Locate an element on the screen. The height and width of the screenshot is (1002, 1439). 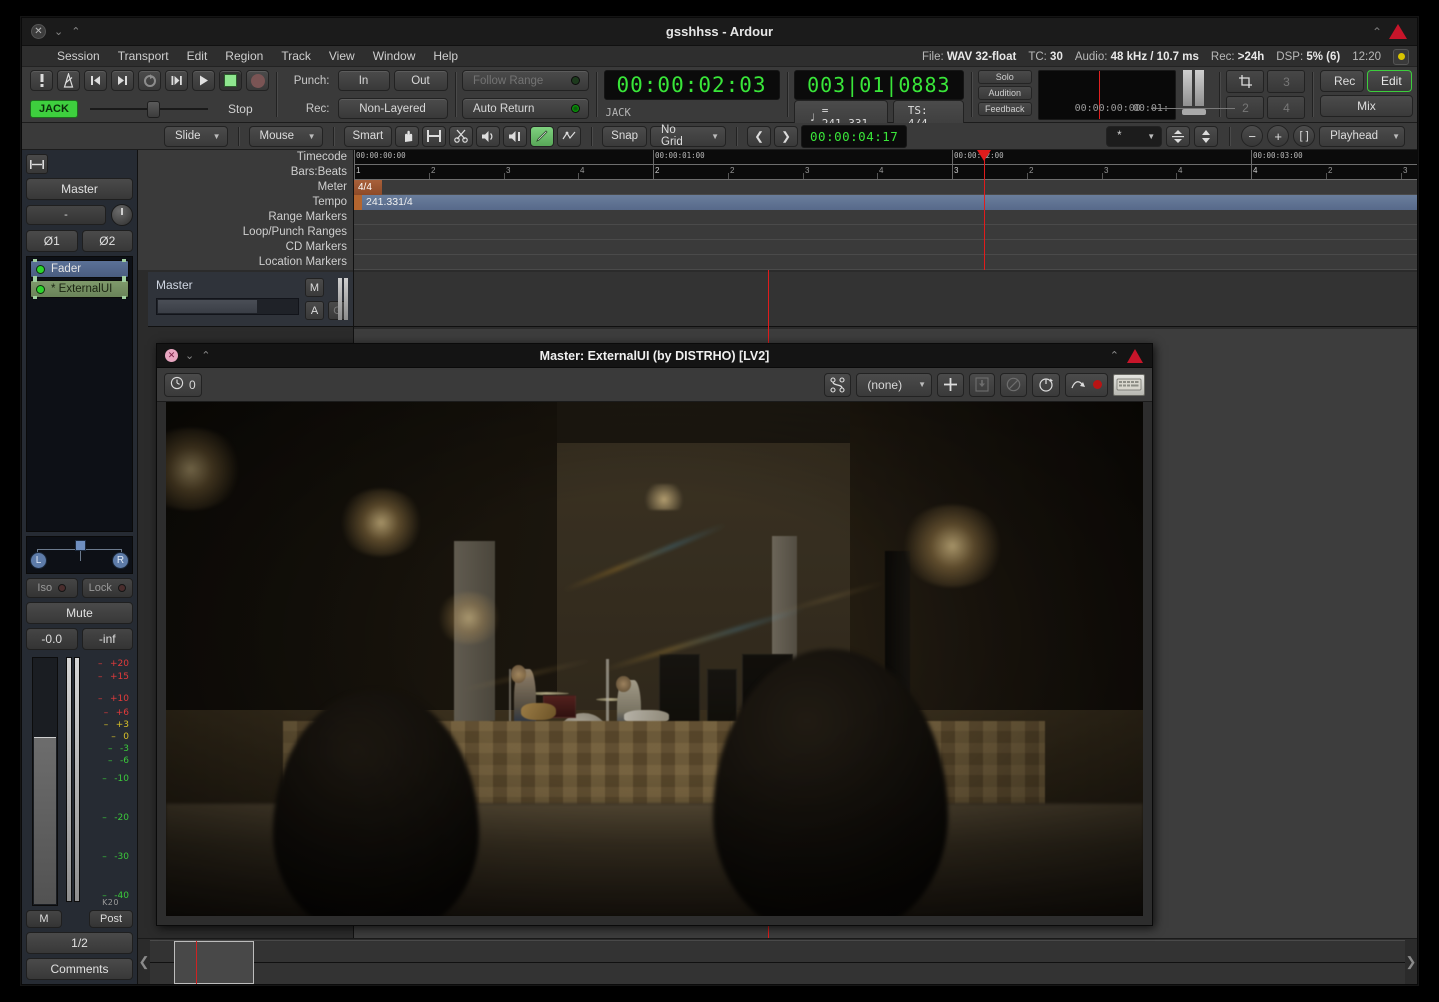
menu-window: Window is located at coordinates (394, 56).